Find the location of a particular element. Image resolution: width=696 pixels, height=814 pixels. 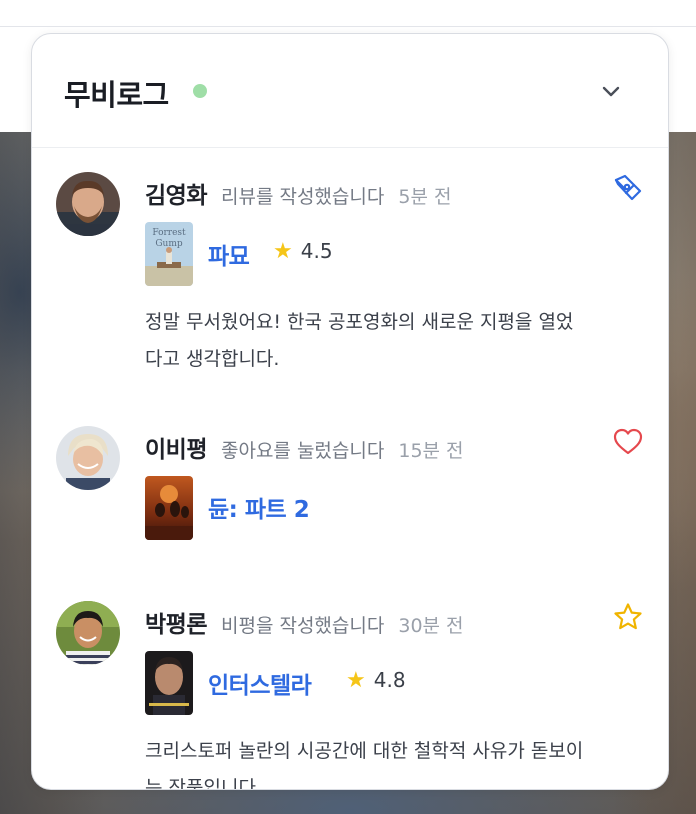

movie-rating: ★ 4.8 is located at coordinates (376, 680).